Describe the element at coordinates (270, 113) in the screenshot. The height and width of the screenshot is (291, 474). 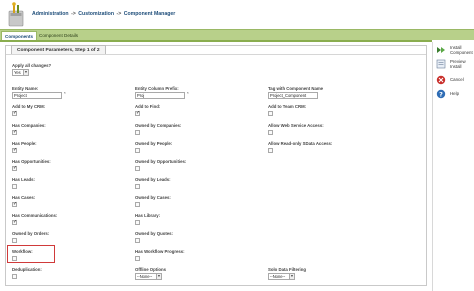
I see `add-team-crm-checkbox` at that location.